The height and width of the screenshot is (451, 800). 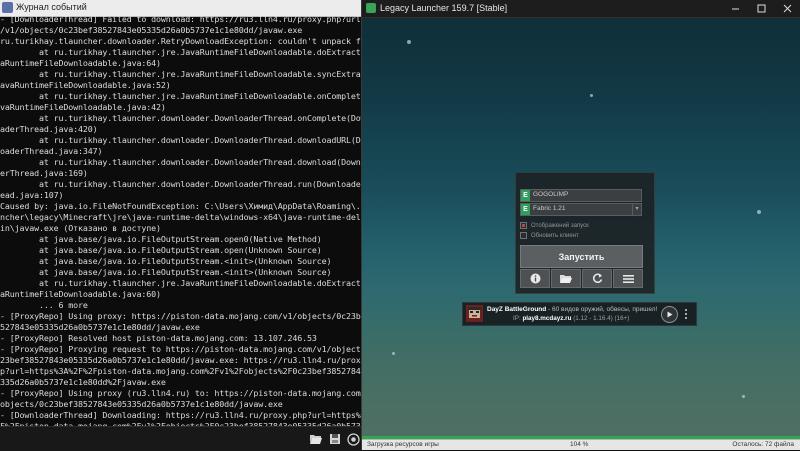 I want to click on log-line: 335d26a0b5737e1c1e80dd%2Fjavaw.exe, so click(x=83, y=382).